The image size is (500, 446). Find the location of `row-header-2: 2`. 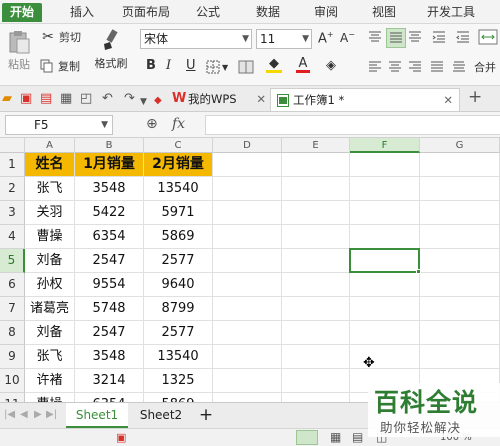

row-header-2: 2 is located at coordinates (12, 189).